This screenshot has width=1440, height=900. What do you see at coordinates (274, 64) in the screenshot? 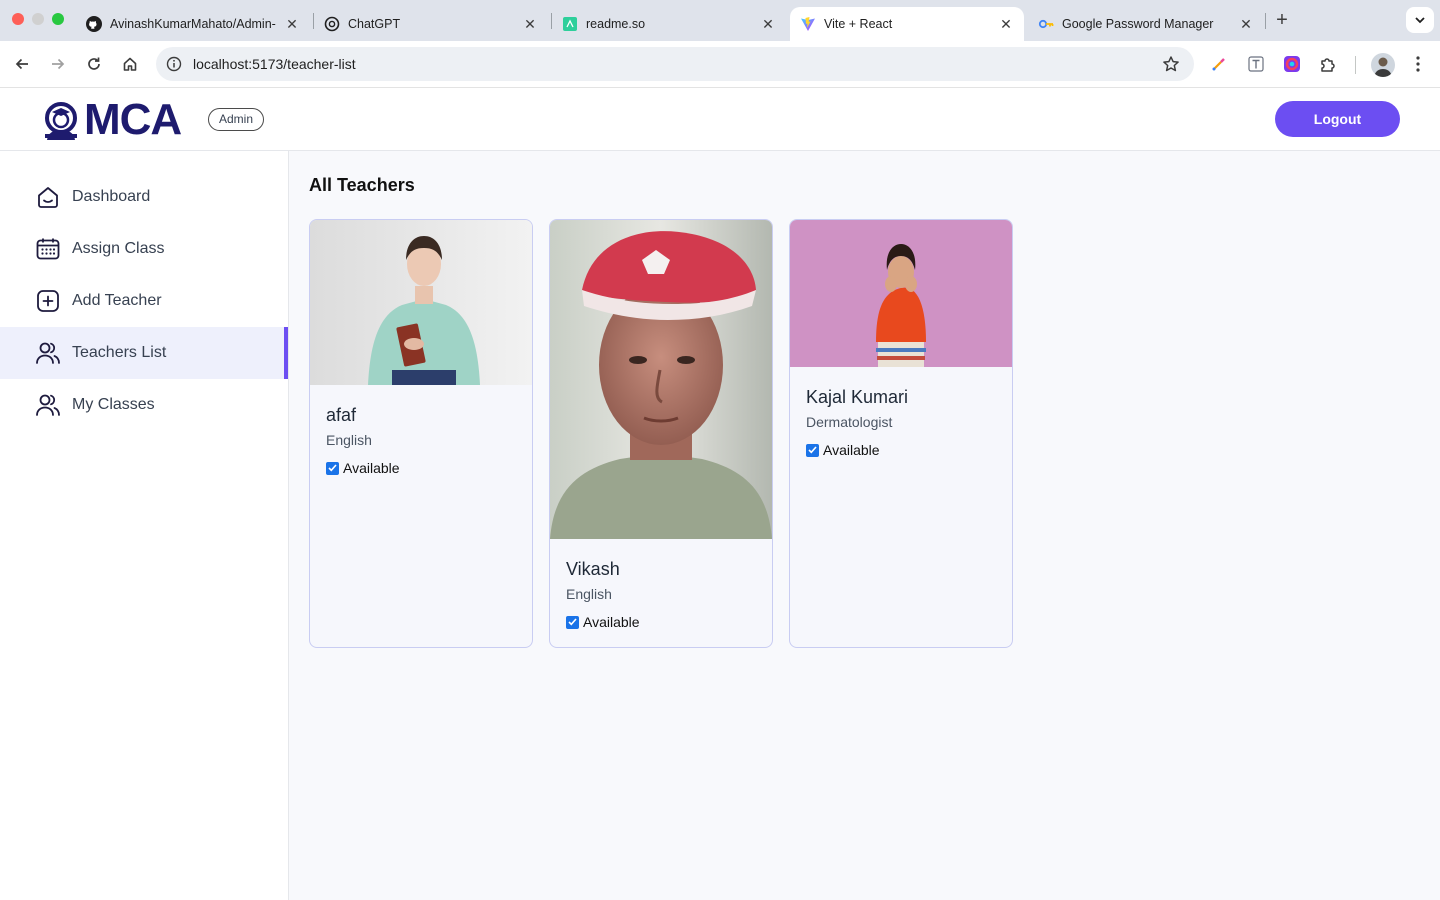
I see `url-text: localhost:5173/teacher-list` at bounding box center [274, 64].